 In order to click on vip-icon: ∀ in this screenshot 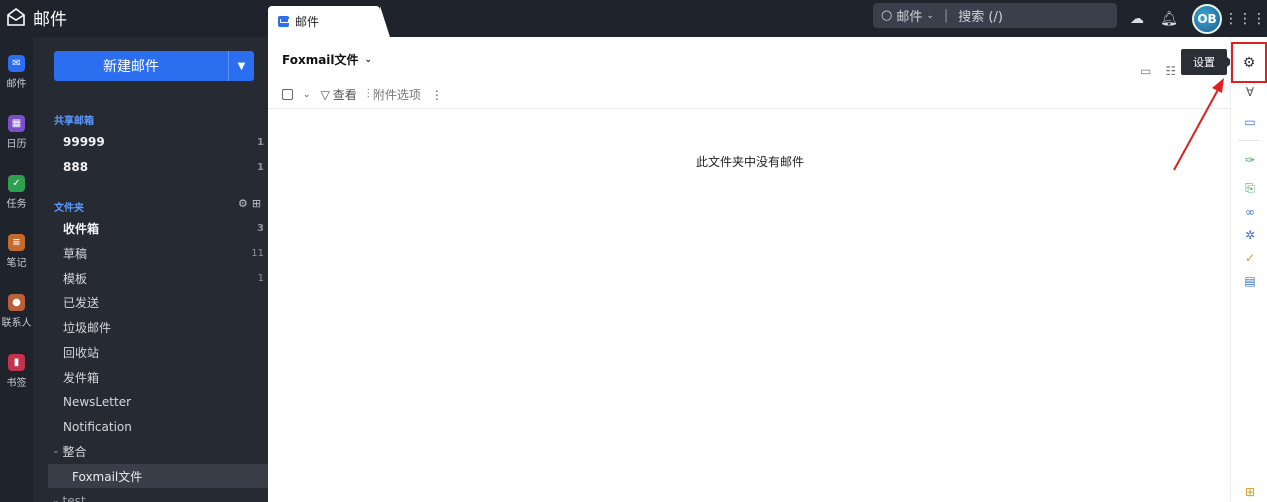, I will do `click(1250, 92)`.